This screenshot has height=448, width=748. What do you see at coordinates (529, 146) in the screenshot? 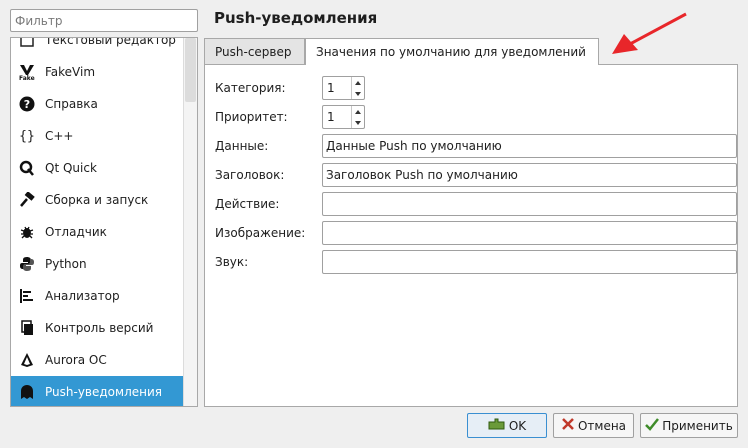
I see `data-field: Данные Push по умолчанию` at bounding box center [529, 146].